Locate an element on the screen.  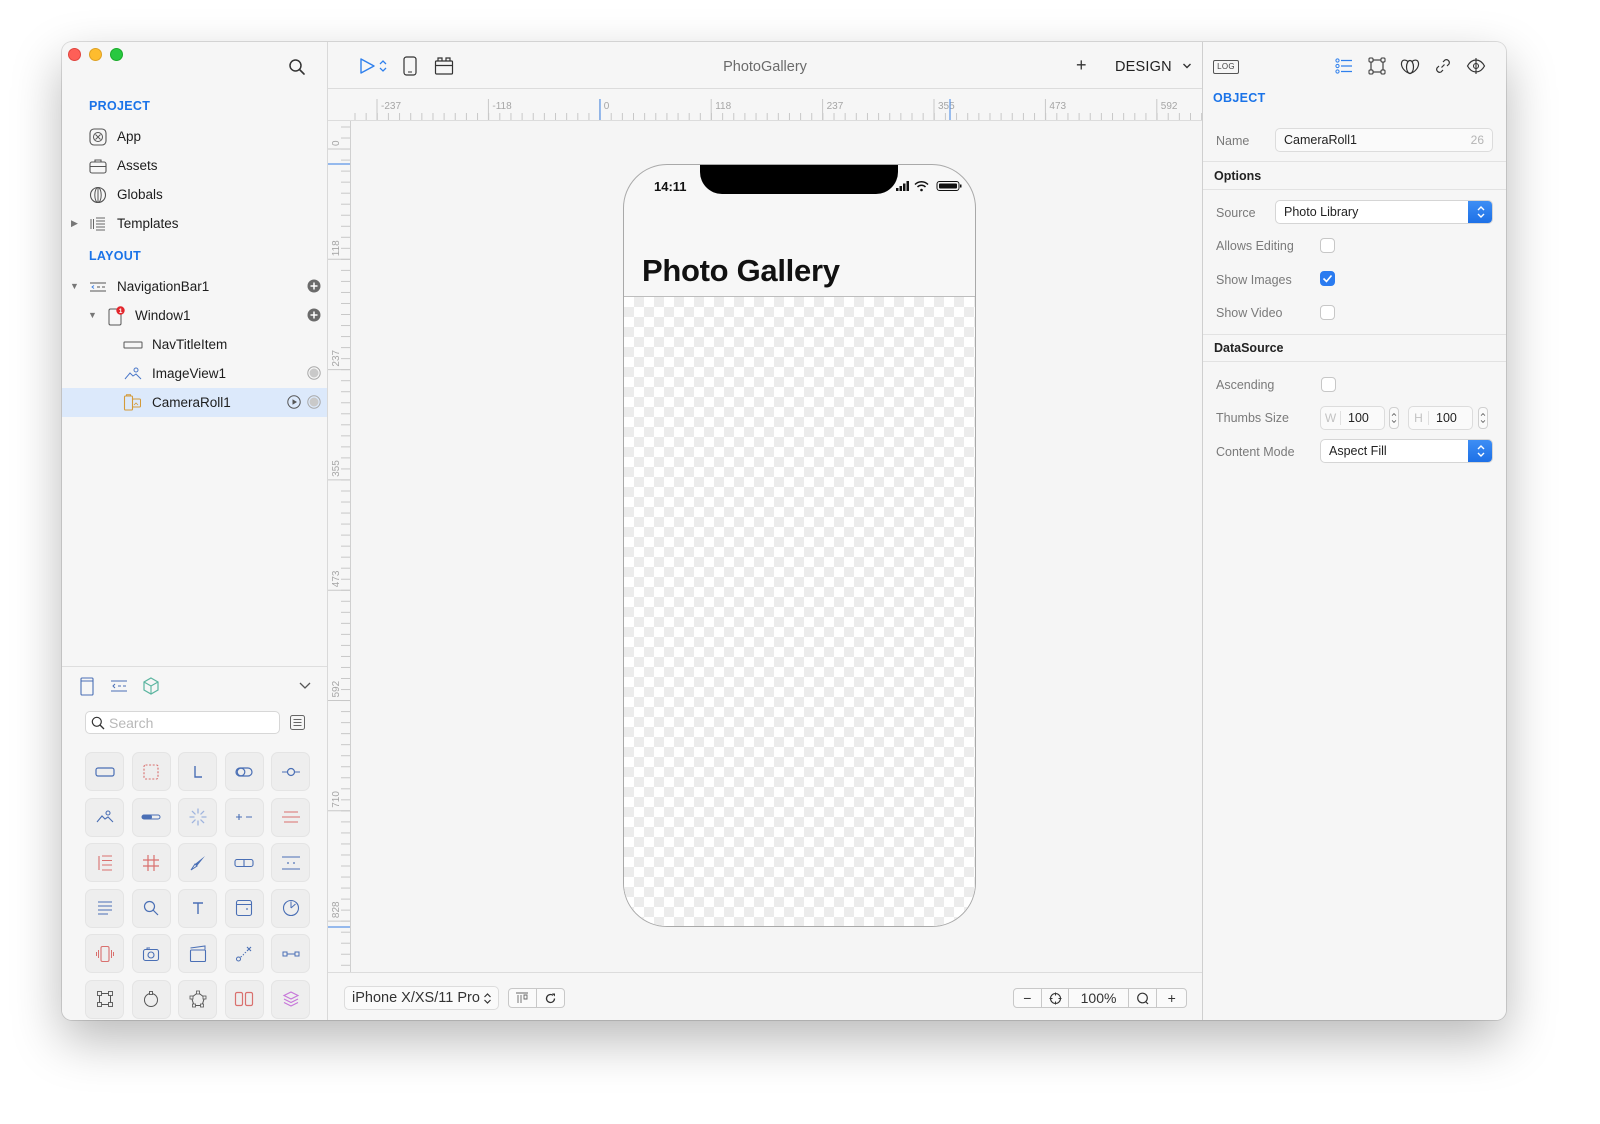
tree-item-label: Assets is located at coordinates (137, 165).